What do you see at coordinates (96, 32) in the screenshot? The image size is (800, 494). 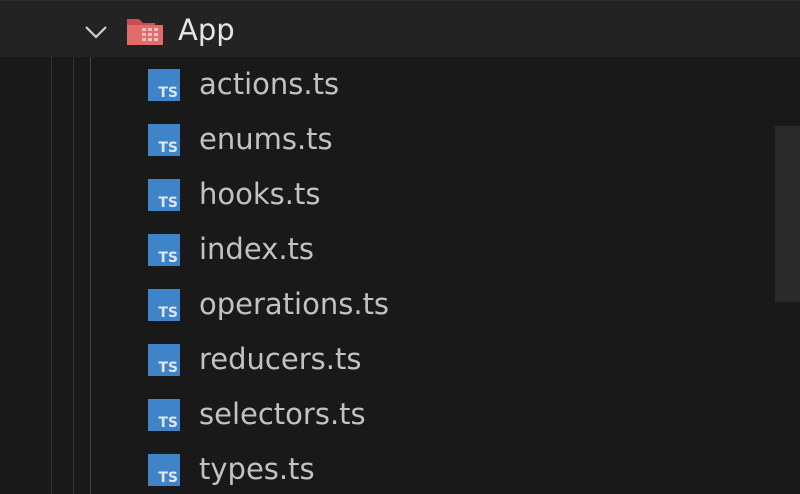 I see `chevron-down-icon` at bounding box center [96, 32].